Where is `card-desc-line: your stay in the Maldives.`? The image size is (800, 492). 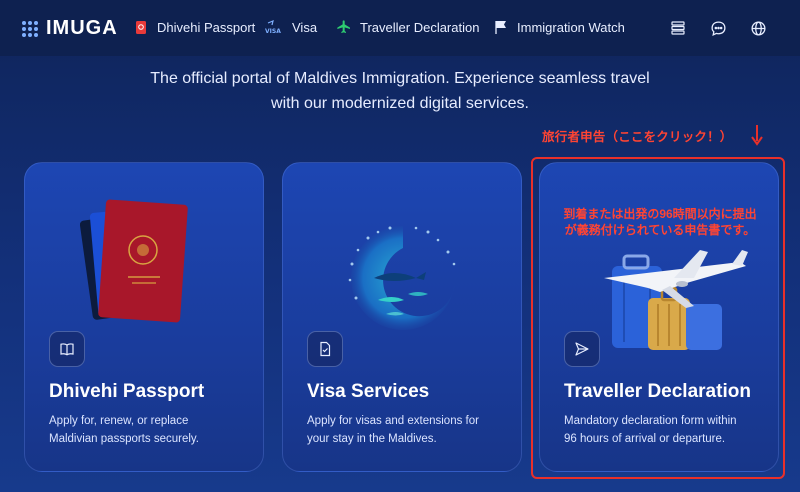 card-desc-line: your stay in the Maldives. is located at coordinates (372, 439).